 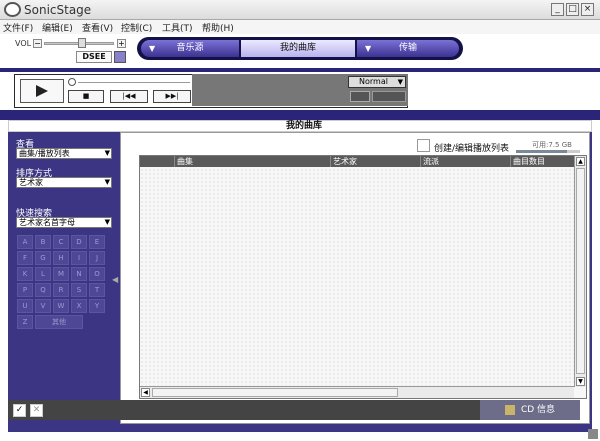 I want to click on play-mode-select: Normal ▼, so click(x=377, y=82).